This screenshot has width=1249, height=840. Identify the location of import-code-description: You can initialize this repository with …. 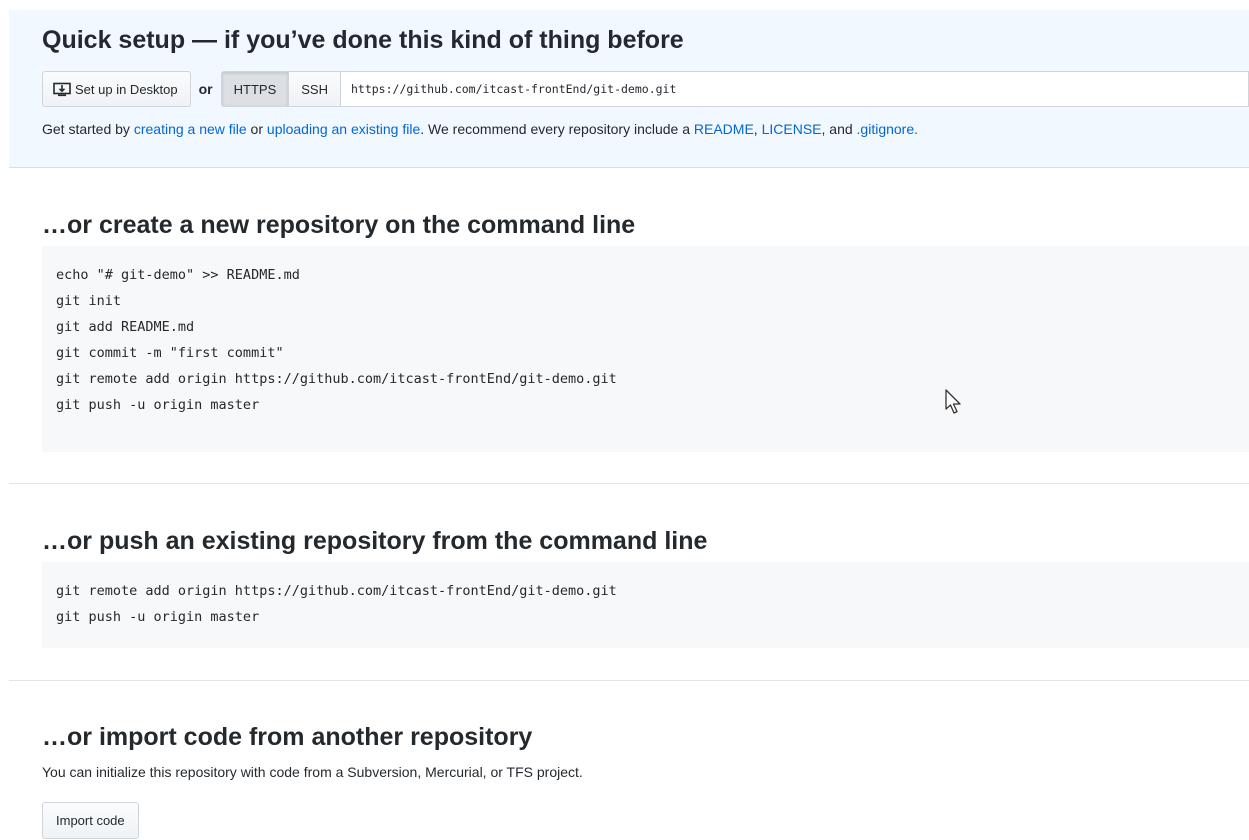
(312, 772).